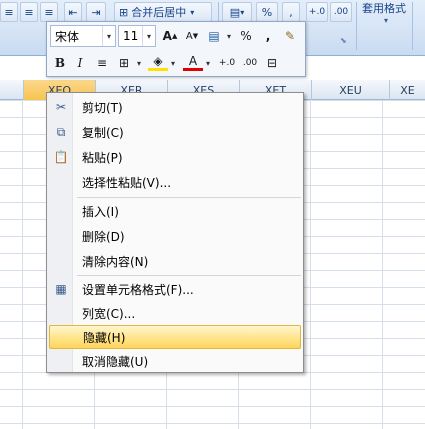  Describe the element at coordinates (115, 361) in the screenshot. I see `menu-item-label: 取消隐藏(U)` at that location.